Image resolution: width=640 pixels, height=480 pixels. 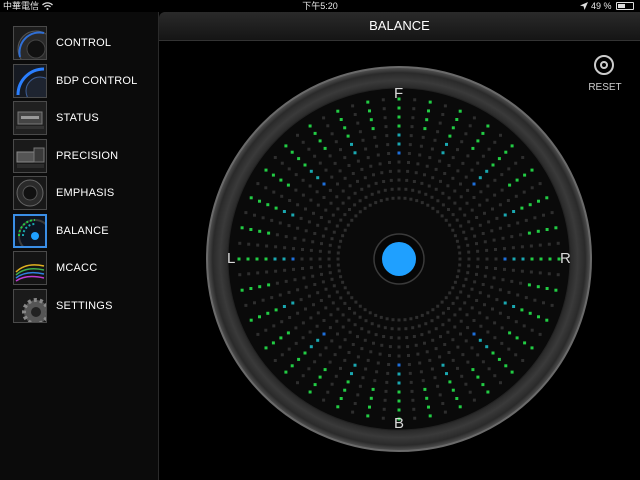 I want to click on reset-target-icon, so click(x=604, y=65).